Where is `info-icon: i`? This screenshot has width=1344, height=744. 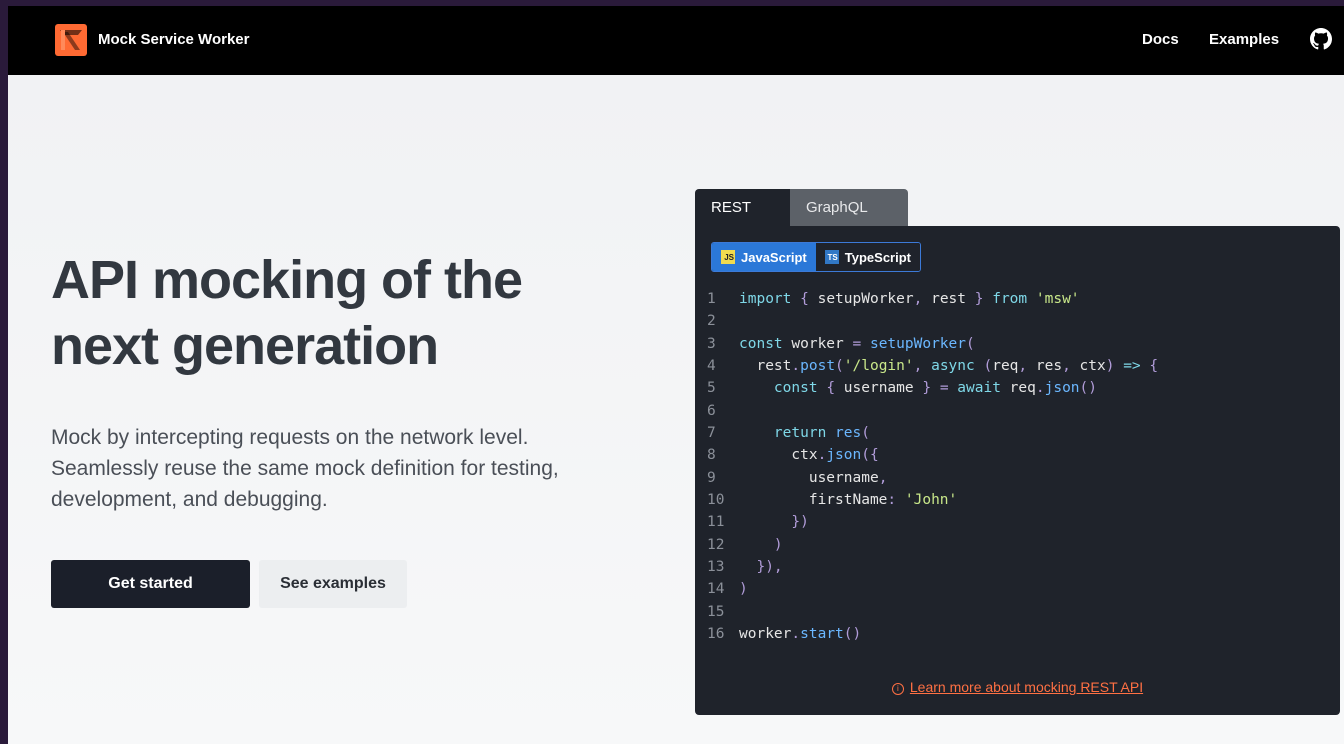 info-icon: i is located at coordinates (897, 689).